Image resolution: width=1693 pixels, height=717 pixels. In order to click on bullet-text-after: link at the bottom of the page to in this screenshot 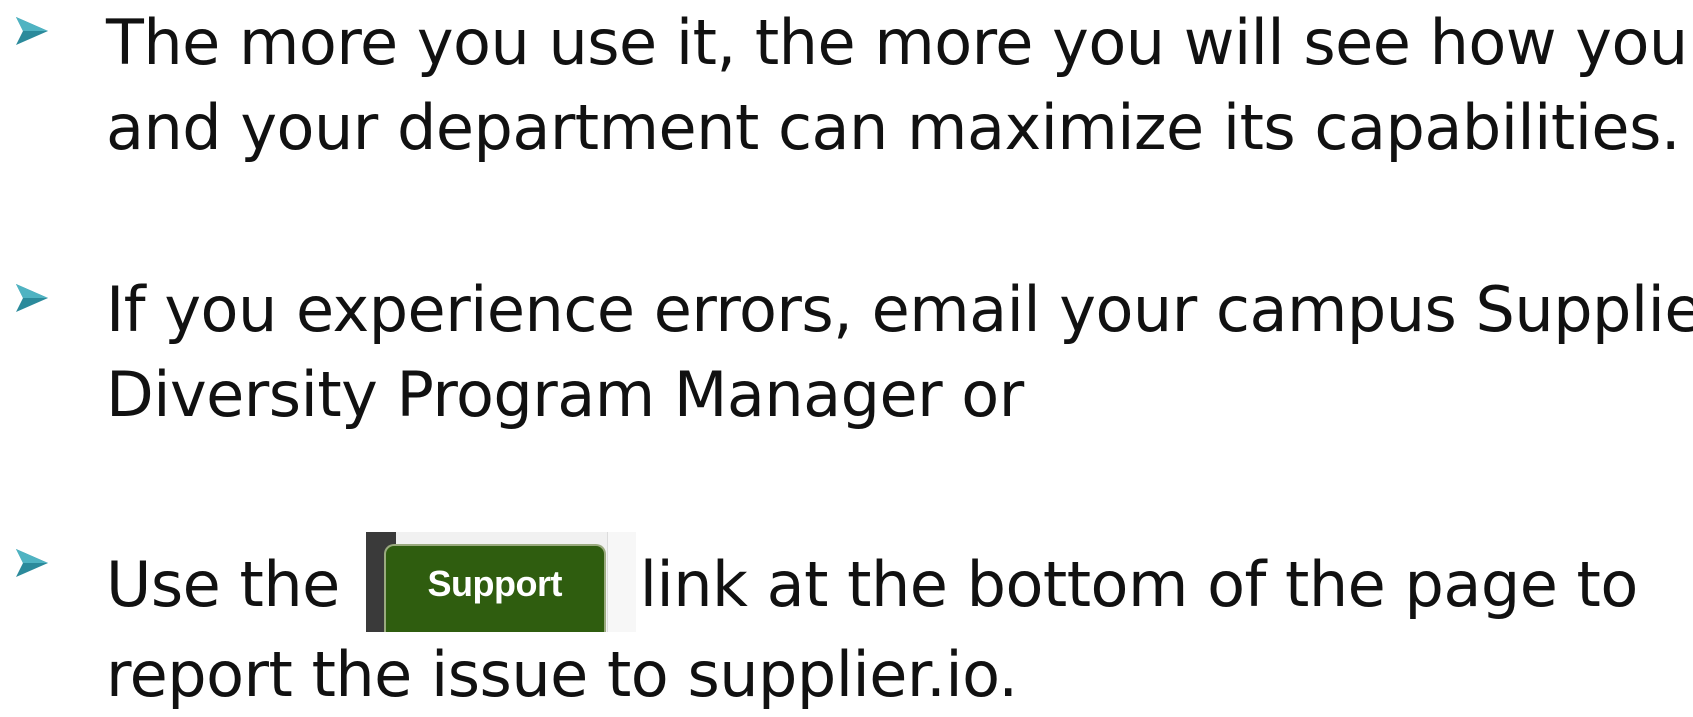, I will do `click(1139, 584)`.